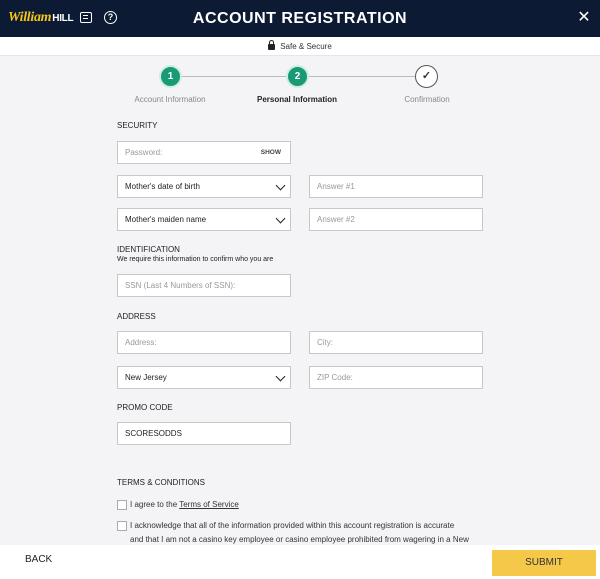 The width and height of the screenshot is (600, 579). I want to click on show-password-button: SHOW, so click(271, 152).